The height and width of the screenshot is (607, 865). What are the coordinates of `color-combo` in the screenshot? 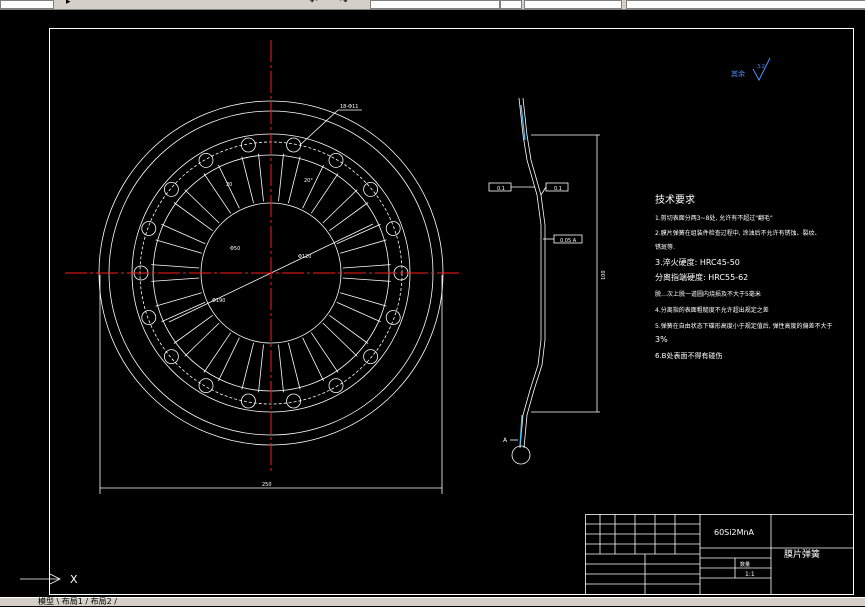 It's located at (573, 4).